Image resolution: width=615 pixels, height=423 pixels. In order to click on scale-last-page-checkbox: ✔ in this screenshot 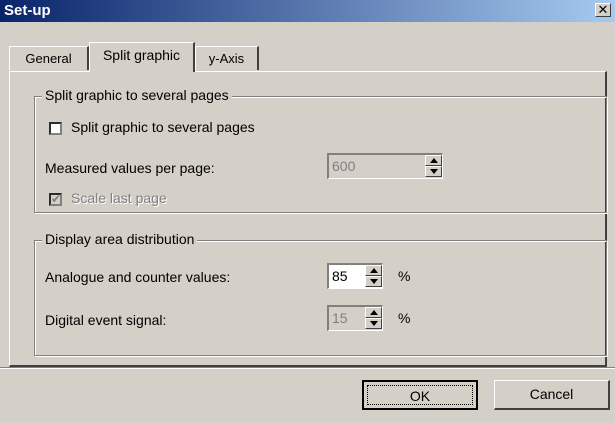, I will do `click(55, 199)`.